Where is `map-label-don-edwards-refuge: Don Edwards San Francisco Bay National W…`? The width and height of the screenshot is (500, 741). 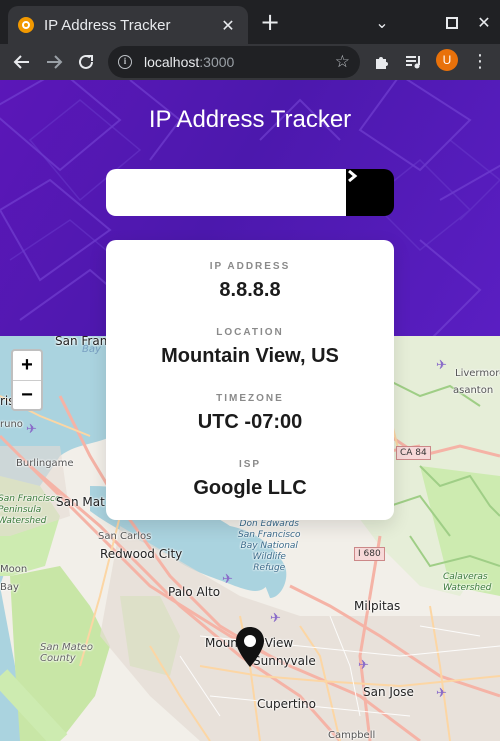 map-label-don-edwards-refuge: Don Edwards San Francisco Bay National W… is located at coordinates (269, 546).